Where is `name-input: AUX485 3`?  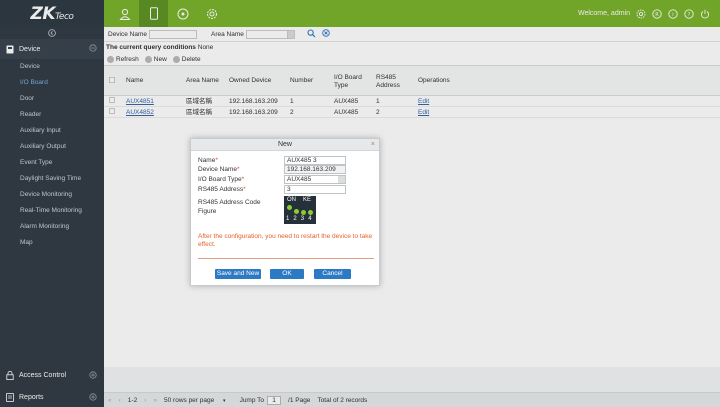 name-input: AUX485 3 is located at coordinates (315, 160).